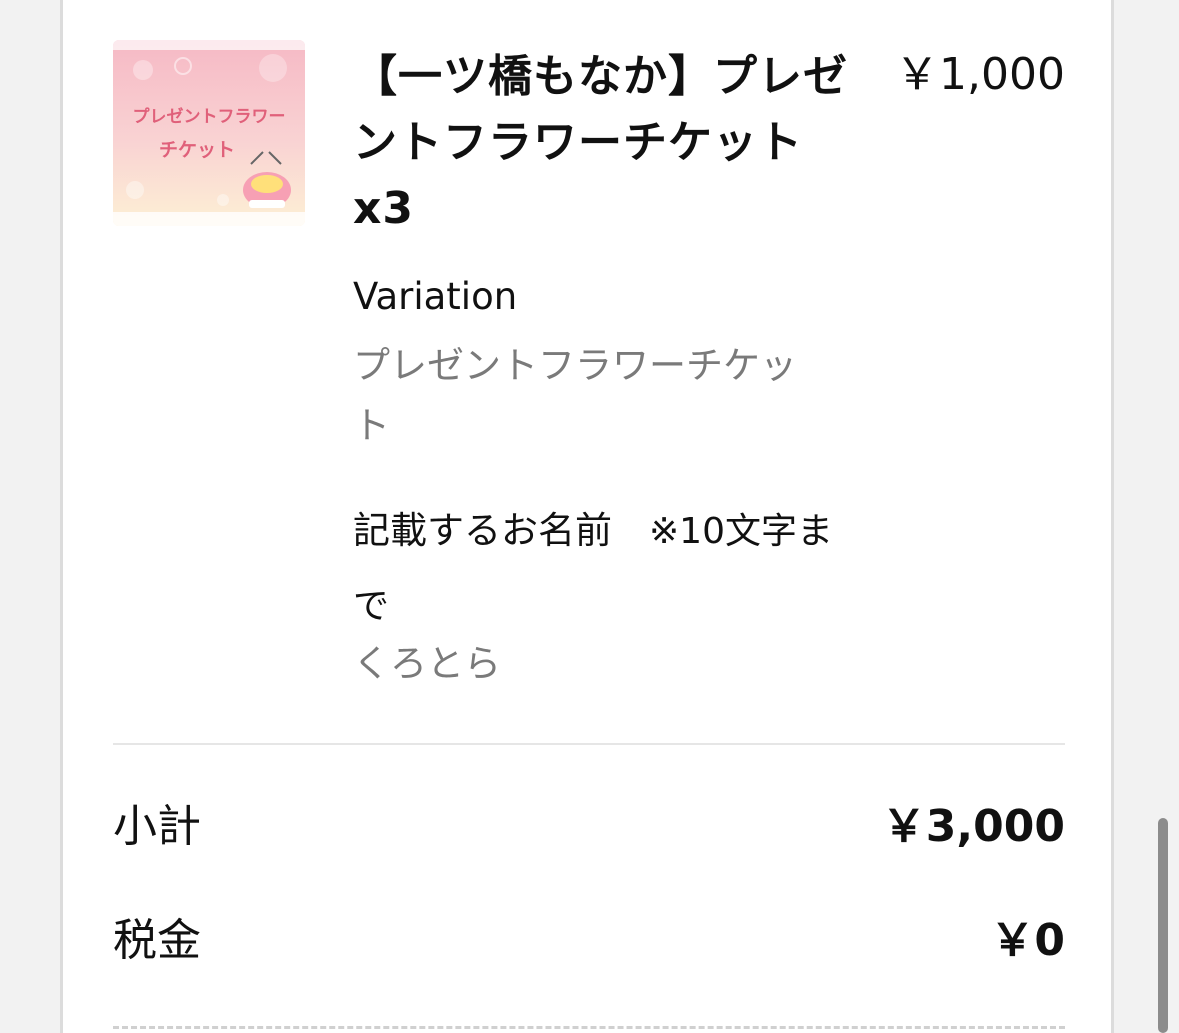 This screenshot has height=1033, width=1179. Describe the element at coordinates (1163, 925) in the screenshot. I see `scrollbar` at that location.